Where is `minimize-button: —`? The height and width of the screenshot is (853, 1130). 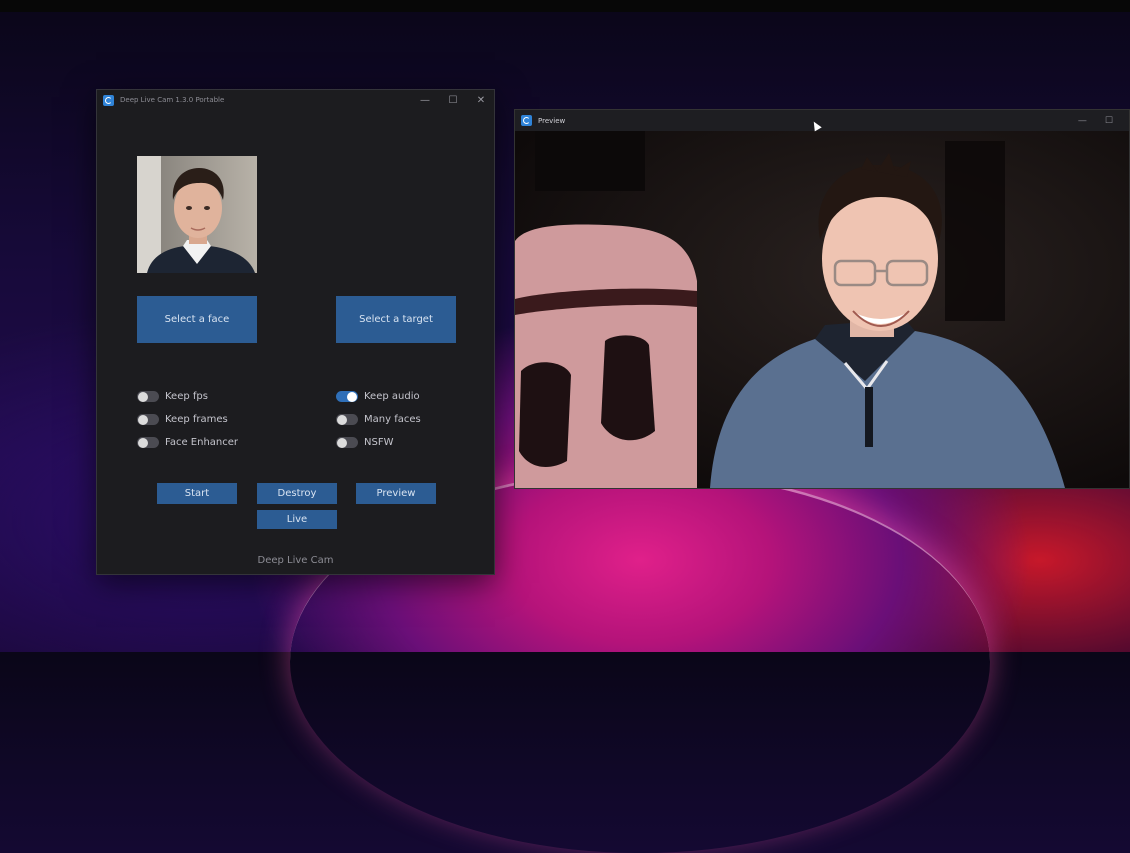
minimize-button: — is located at coordinates (425, 100).